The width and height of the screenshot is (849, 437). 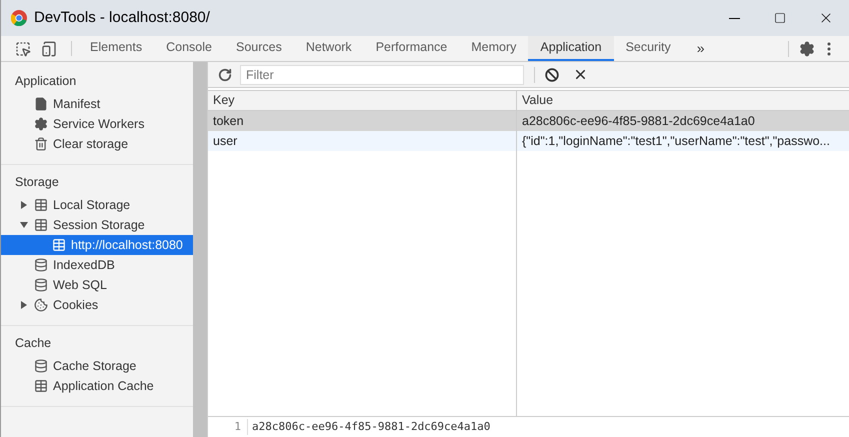 I want to click on device-toolbar-icon, so click(x=49, y=48).